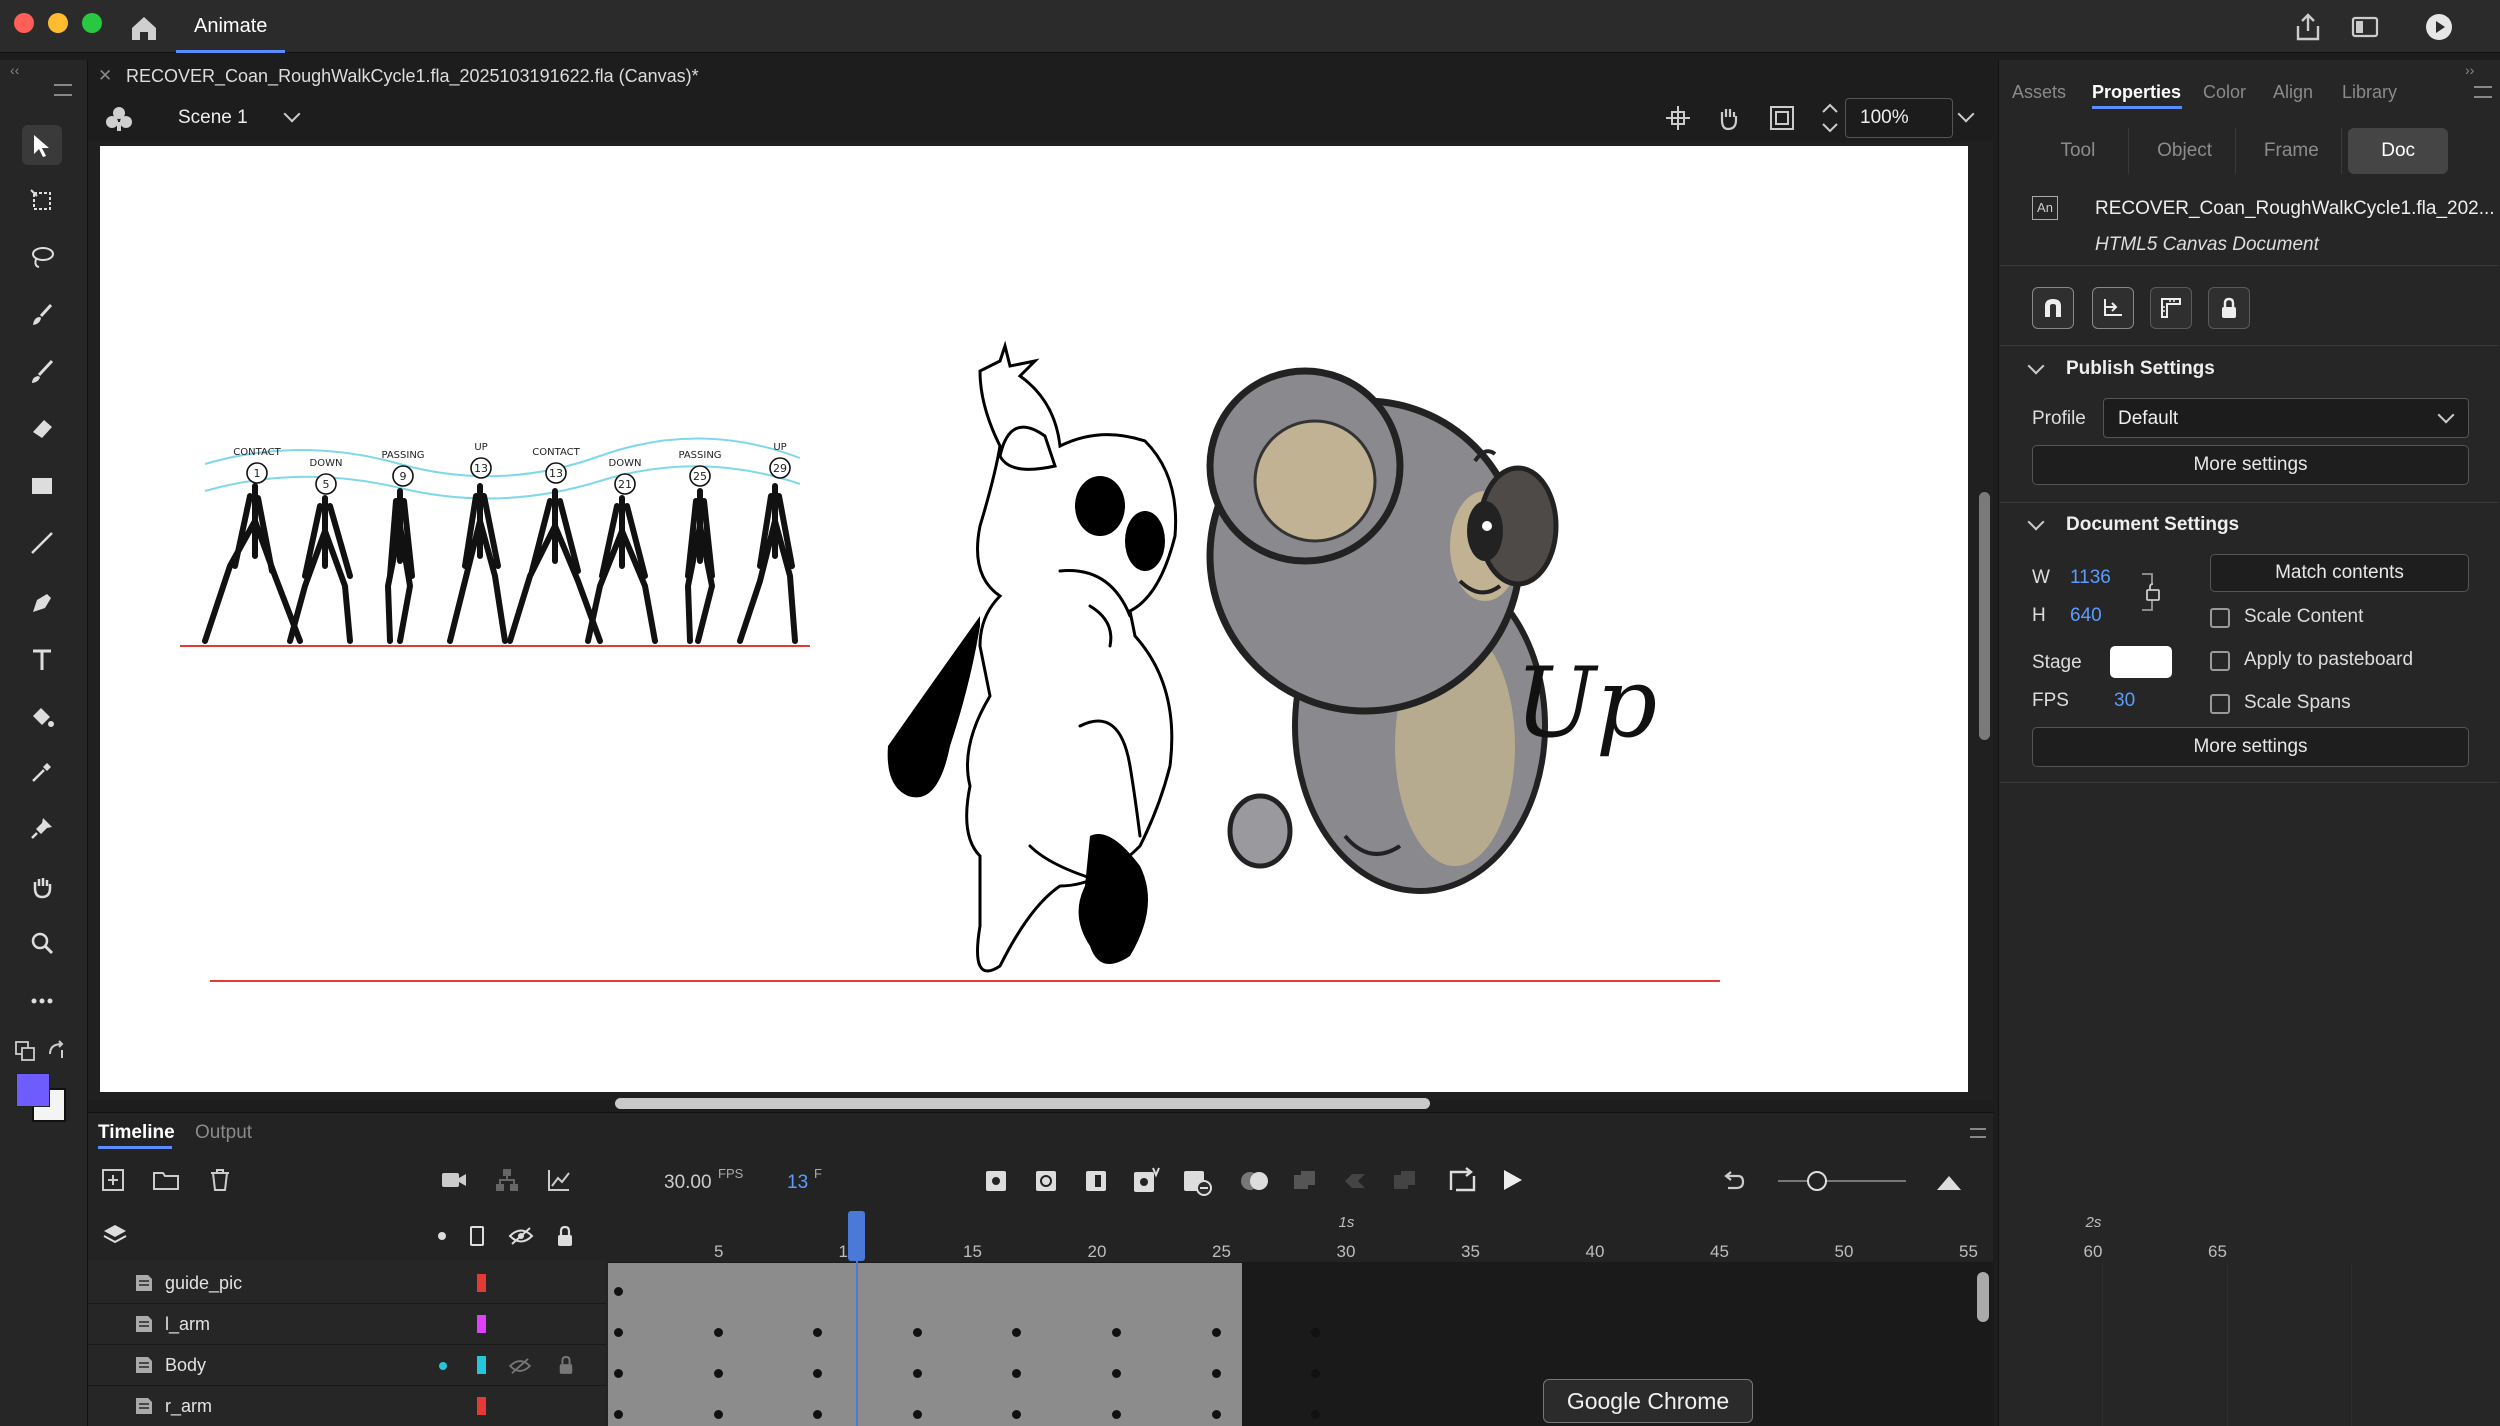  I want to click on apply-pasteboard-checkbox, so click(2220, 661).